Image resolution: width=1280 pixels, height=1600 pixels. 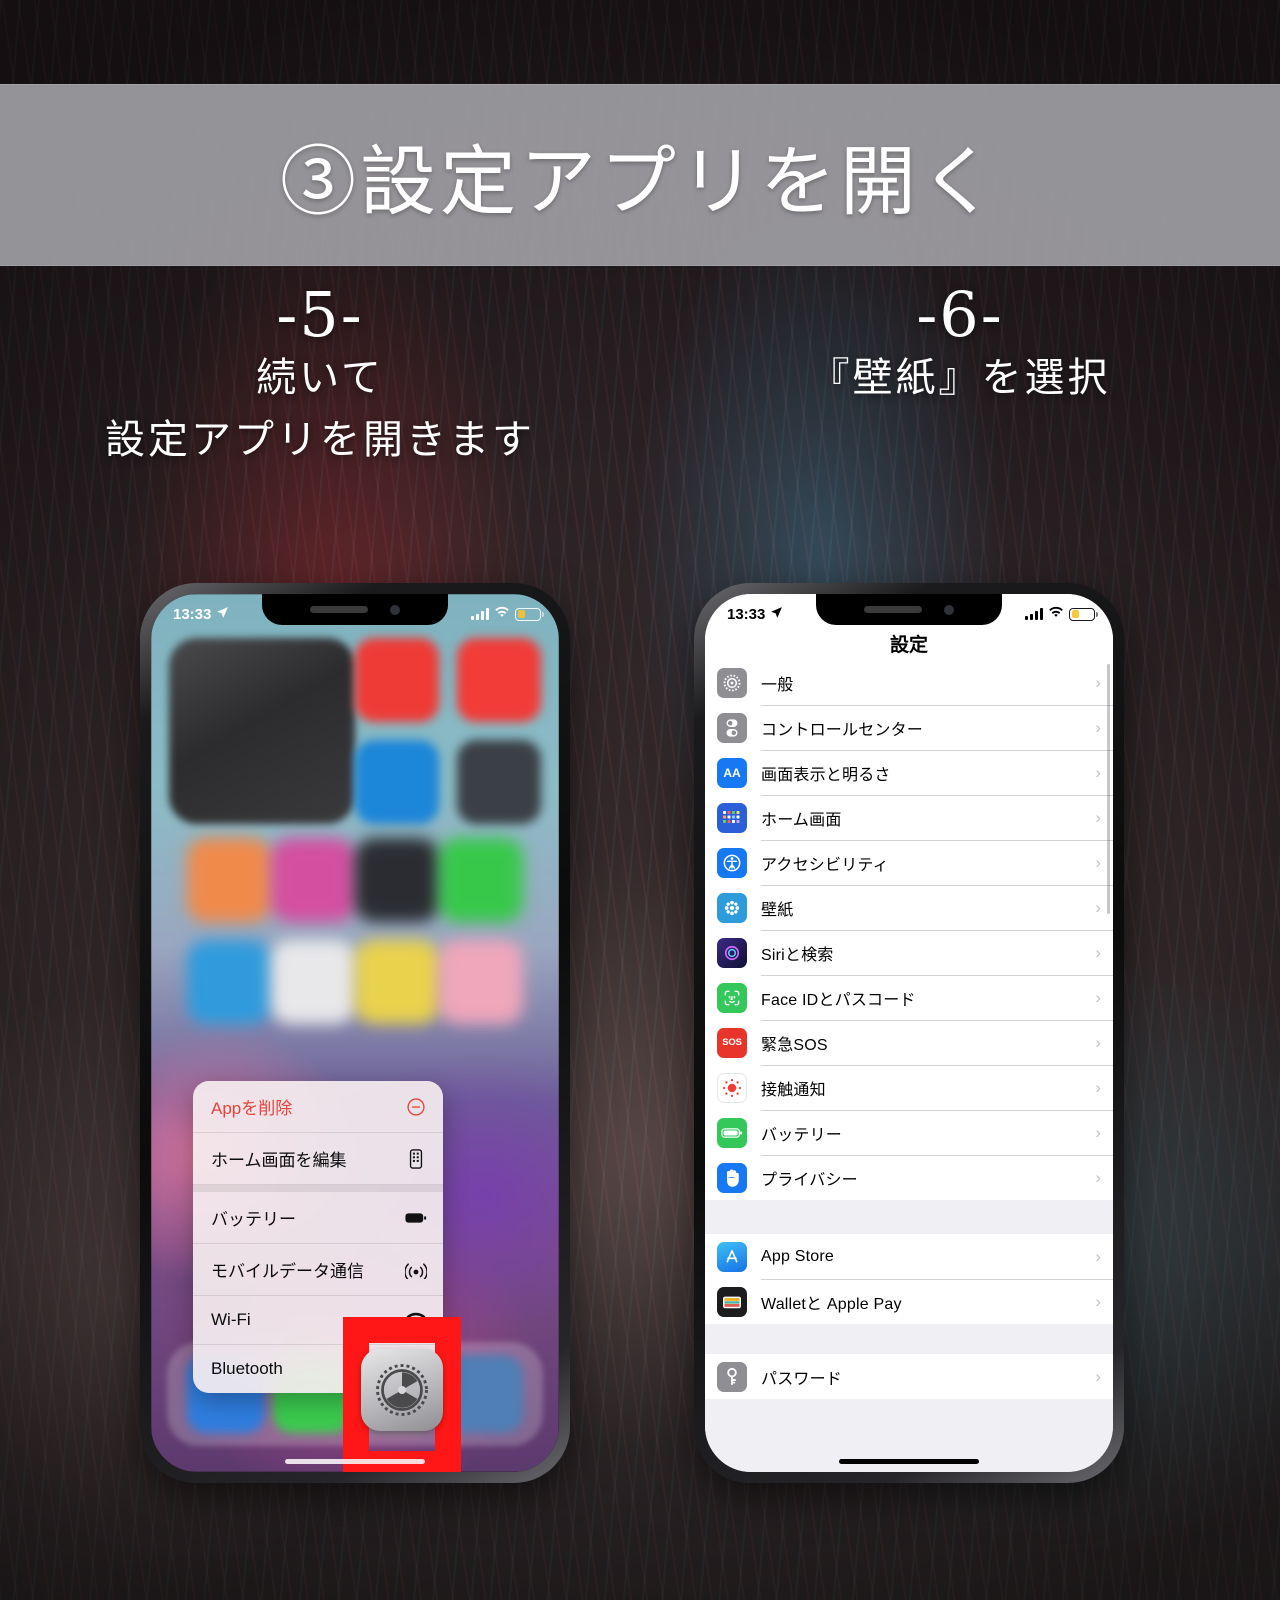 I want to click on context-menu-label: ホーム画面を編集, so click(x=279, y=1160).